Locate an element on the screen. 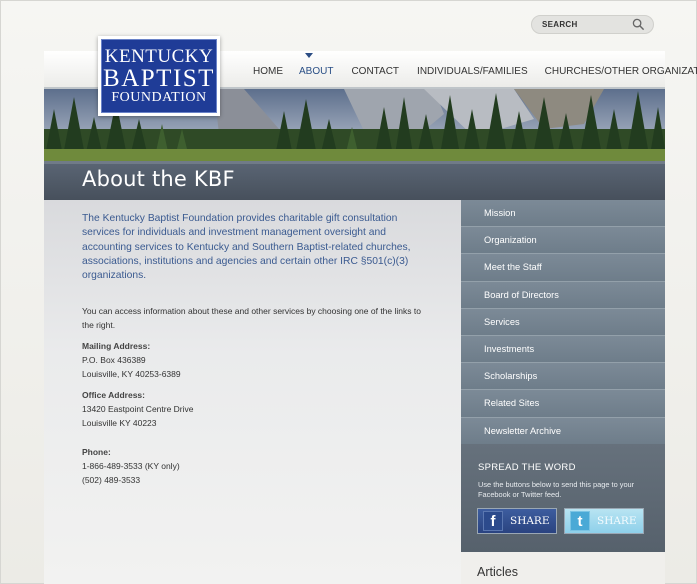 This screenshot has height=584, width=697. sidebar-item-organization: Organization is located at coordinates (563, 241).